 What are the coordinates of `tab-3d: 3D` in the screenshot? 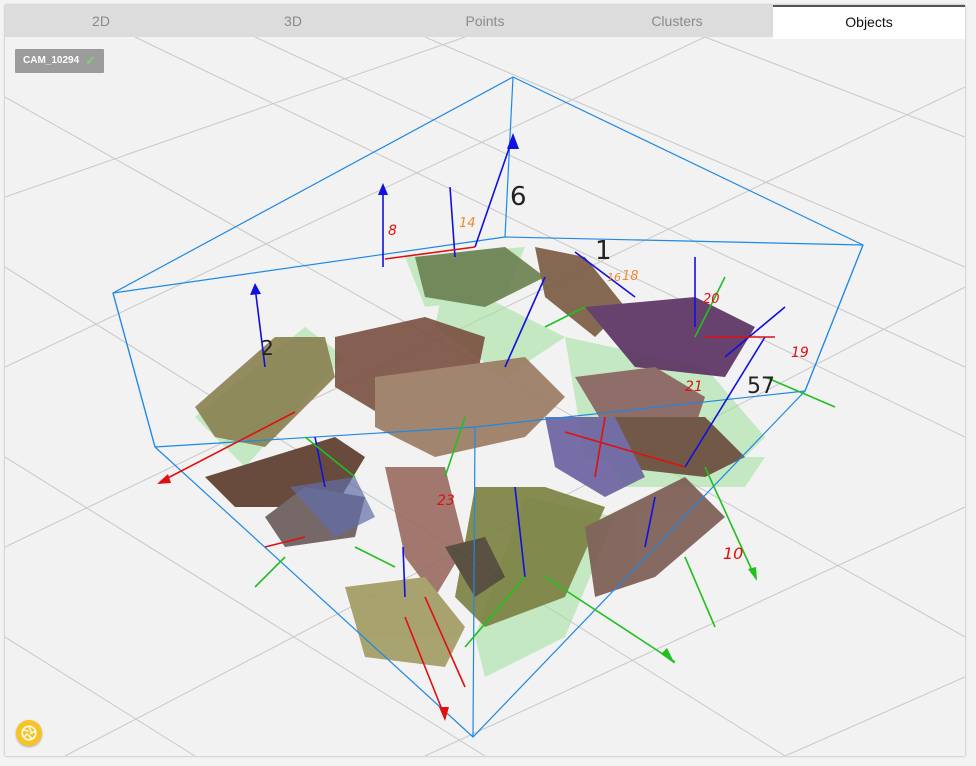 It's located at (293, 21).